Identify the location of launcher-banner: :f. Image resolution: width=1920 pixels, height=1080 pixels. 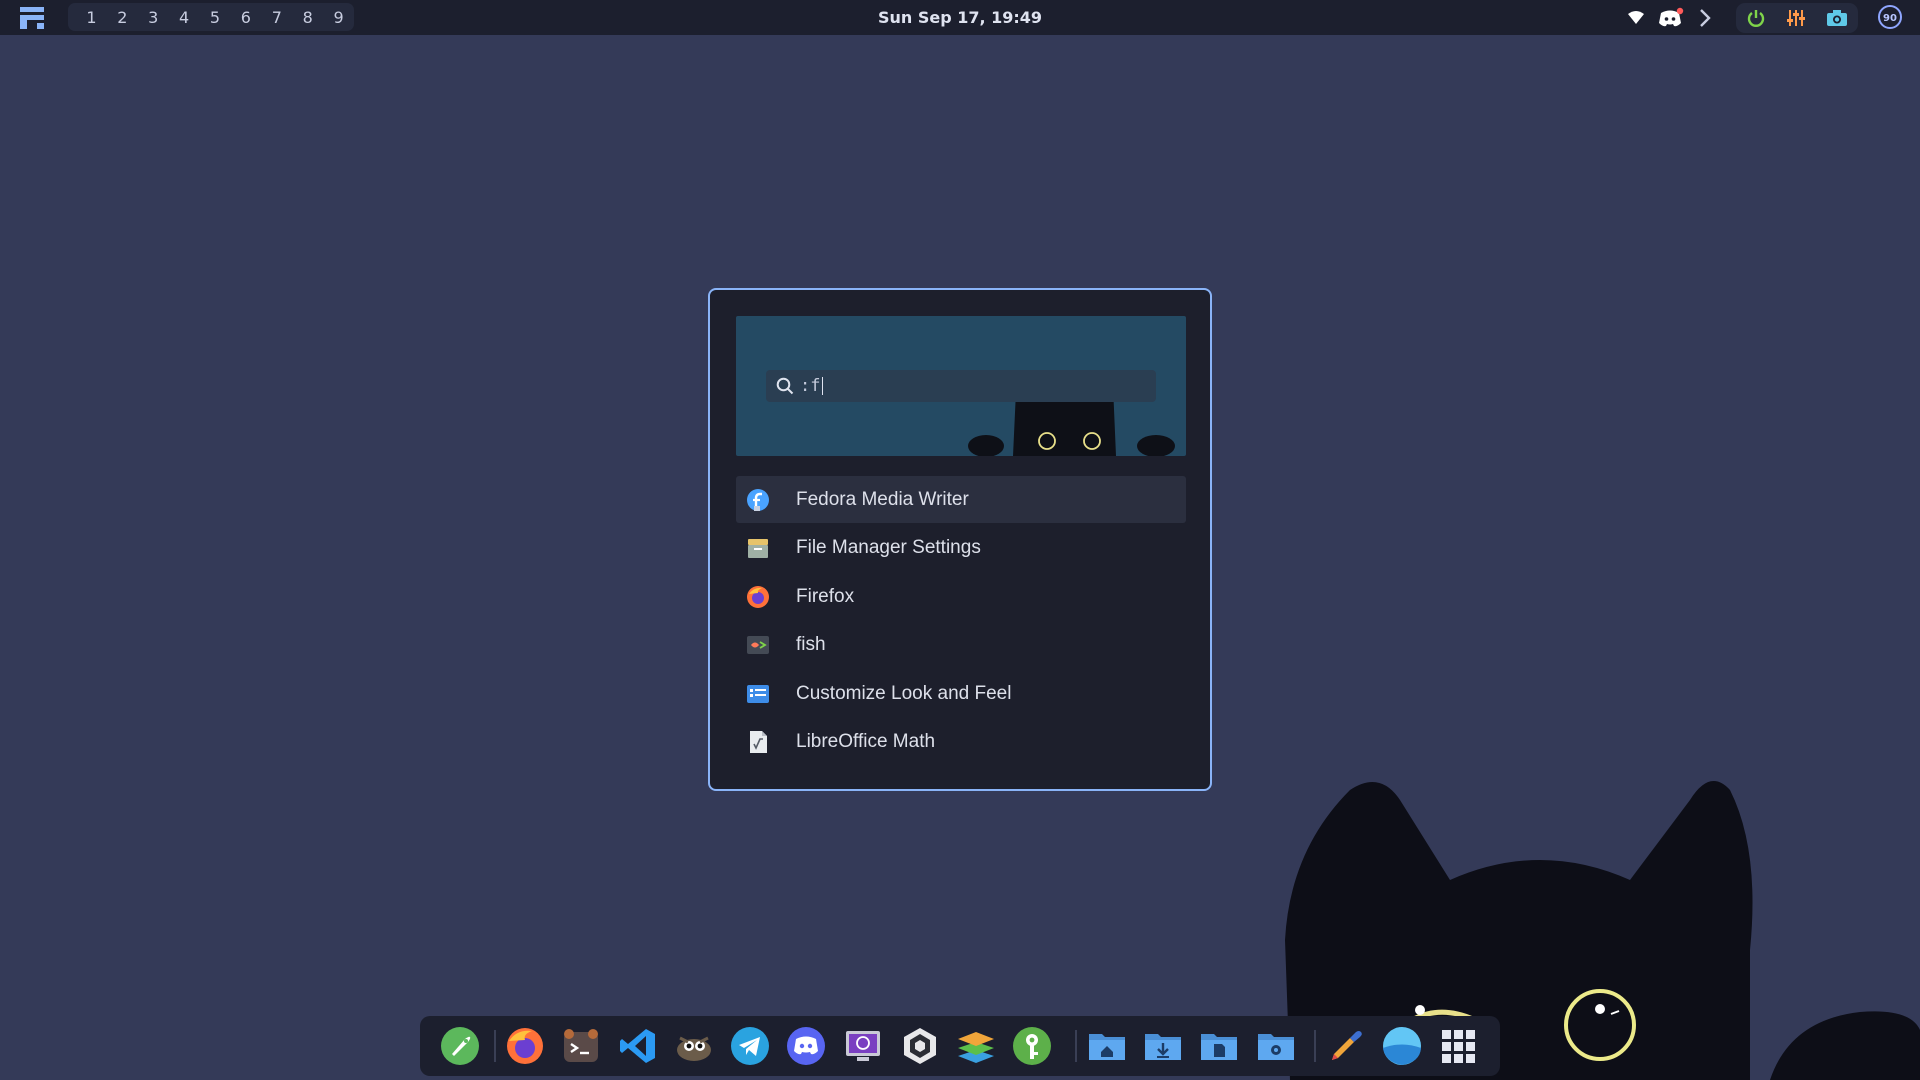
(961, 386).